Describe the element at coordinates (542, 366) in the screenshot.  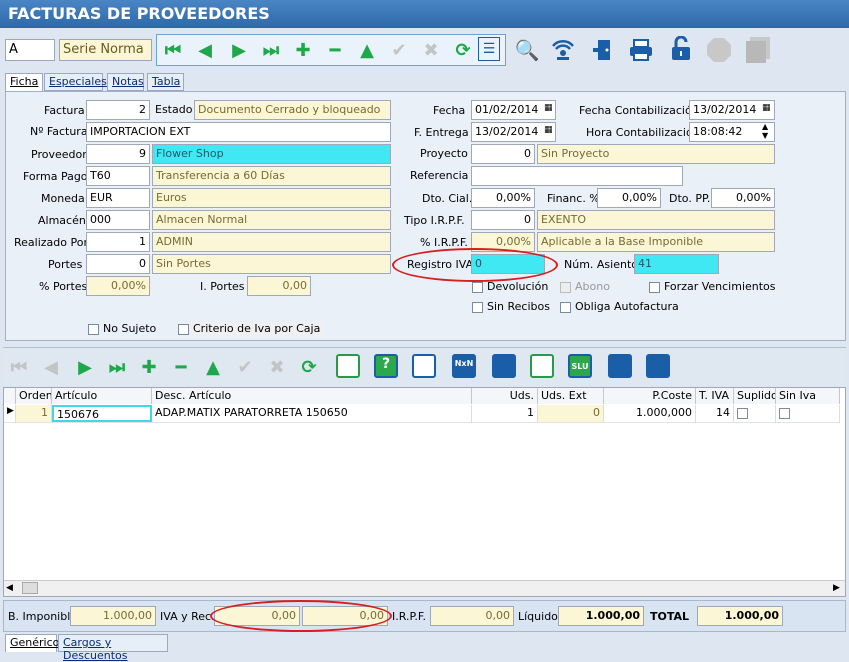
I see `convert-icon` at that location.